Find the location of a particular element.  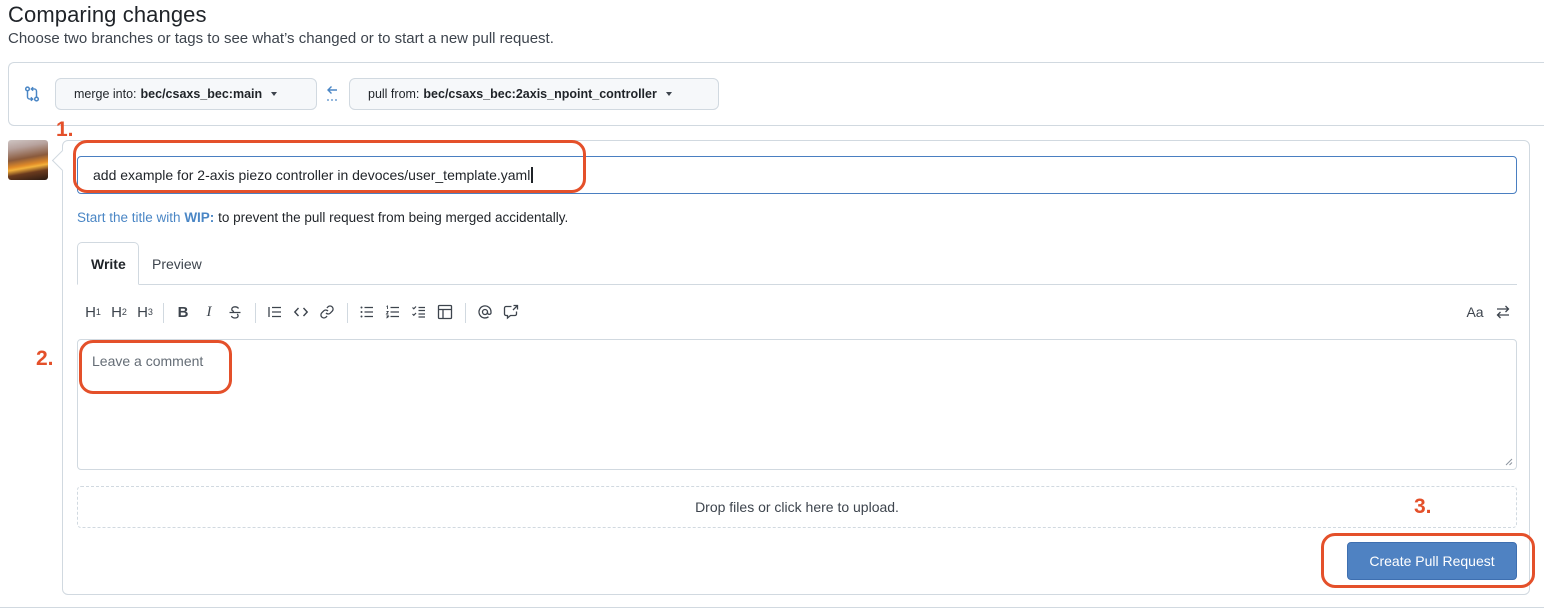

bottom-divider is located at coordinates (772, 609).